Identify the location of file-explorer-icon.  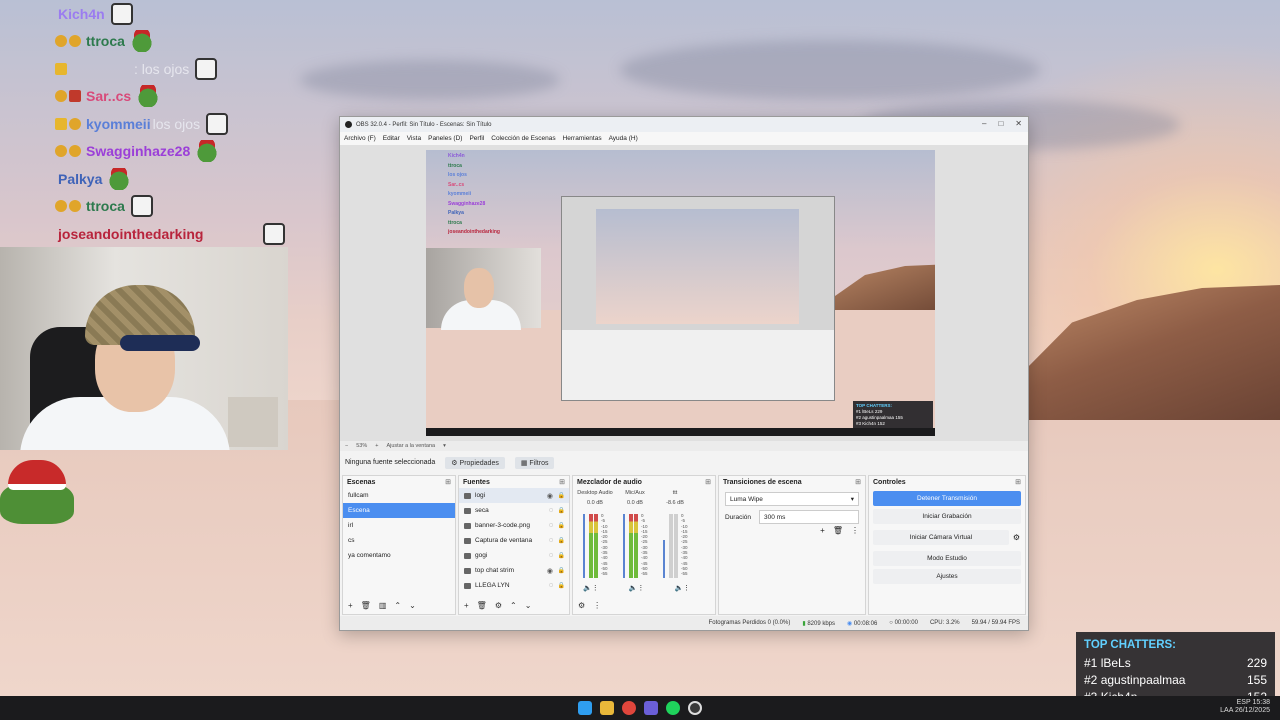
(607, 708).